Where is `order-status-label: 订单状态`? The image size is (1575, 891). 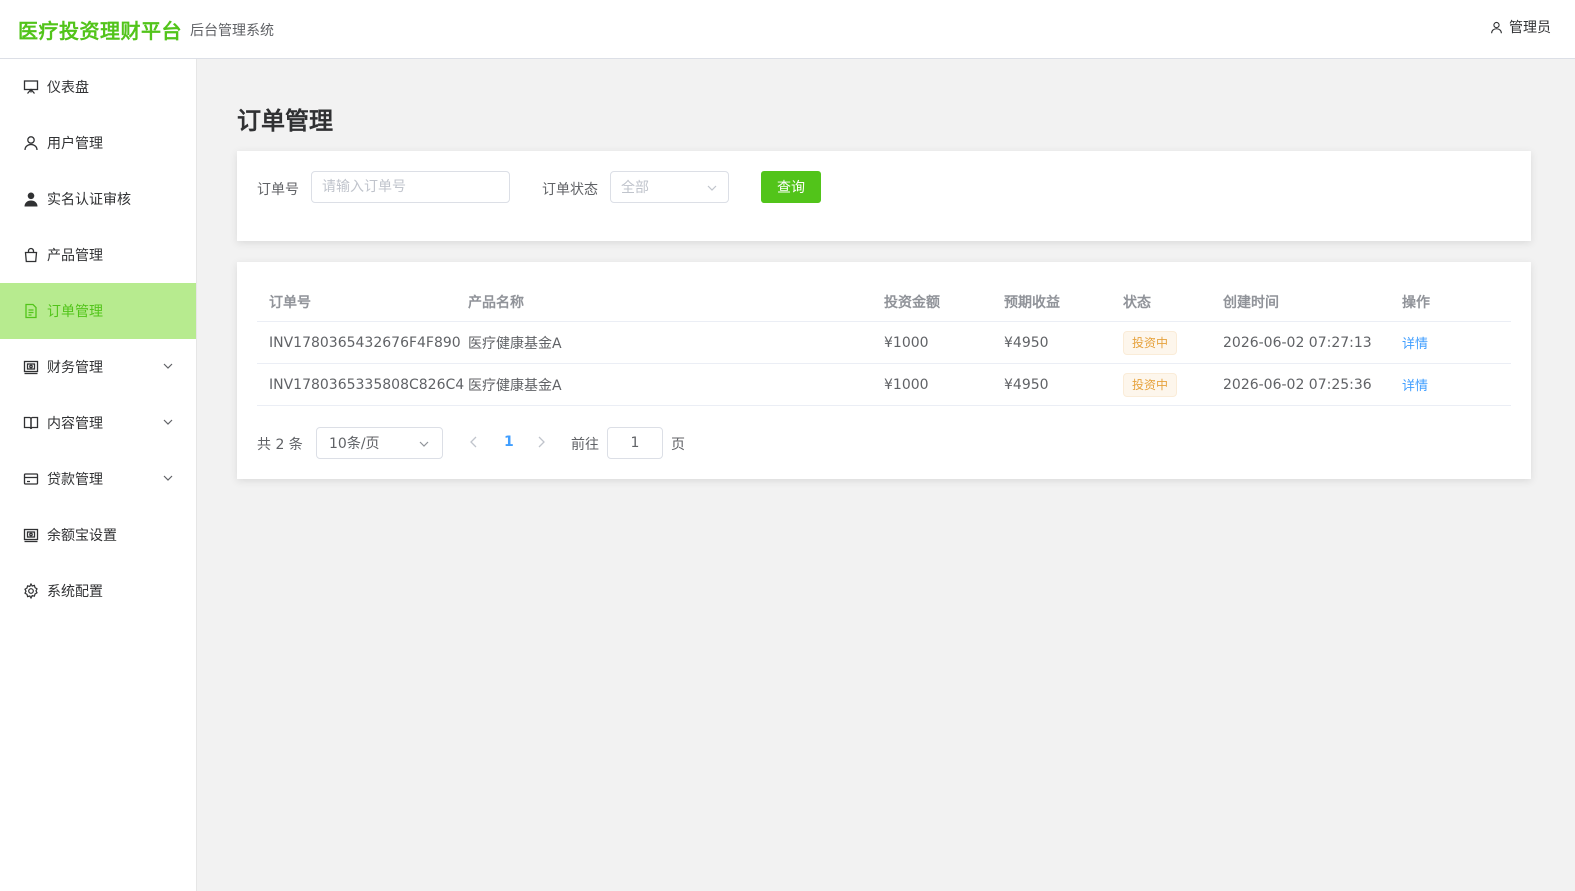 order-status-label: 订单状态 is located at coordinates (570, 190).